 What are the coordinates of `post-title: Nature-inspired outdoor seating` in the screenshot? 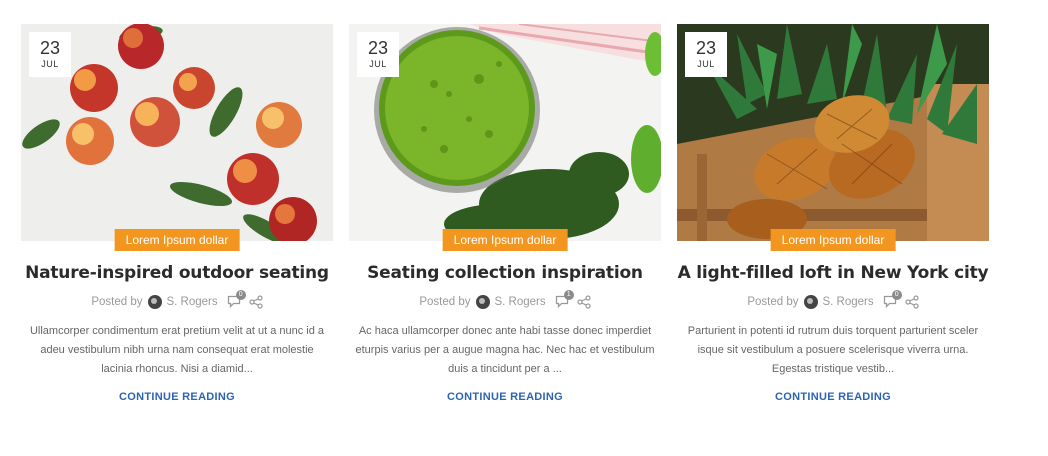 It's located at (177, 273).